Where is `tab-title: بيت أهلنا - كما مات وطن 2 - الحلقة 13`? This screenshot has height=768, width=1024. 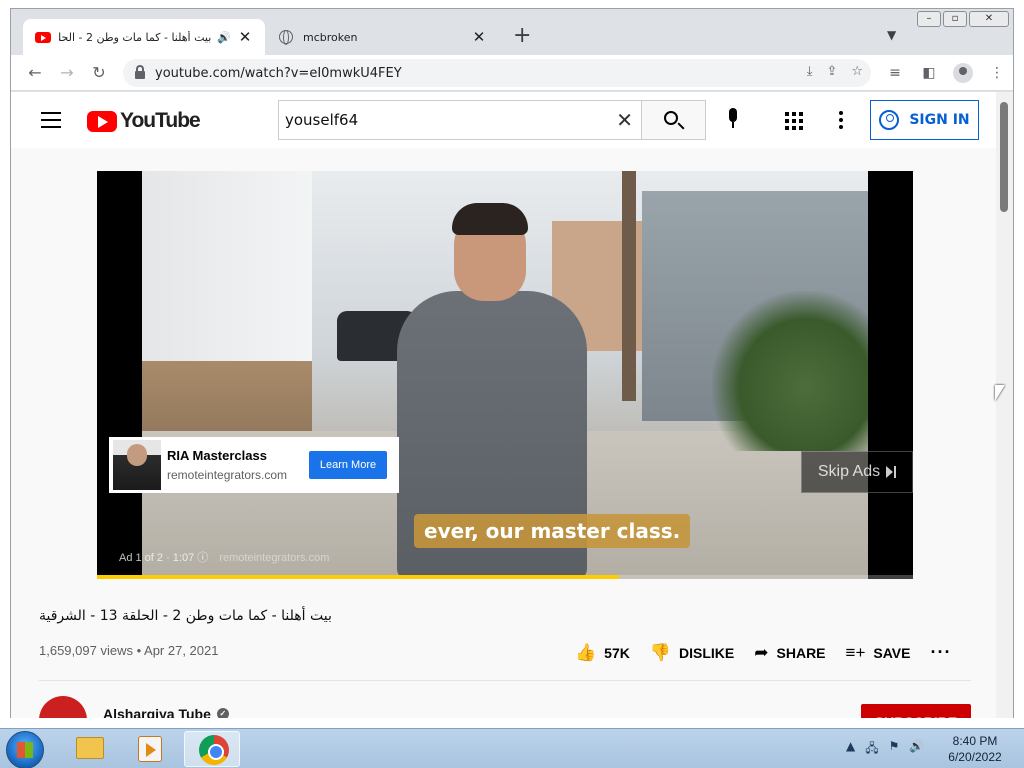 tab-title: بيت أهلنا - كما مات وطن 2 - الحلقة 13 is located at coordinates (135, 37).